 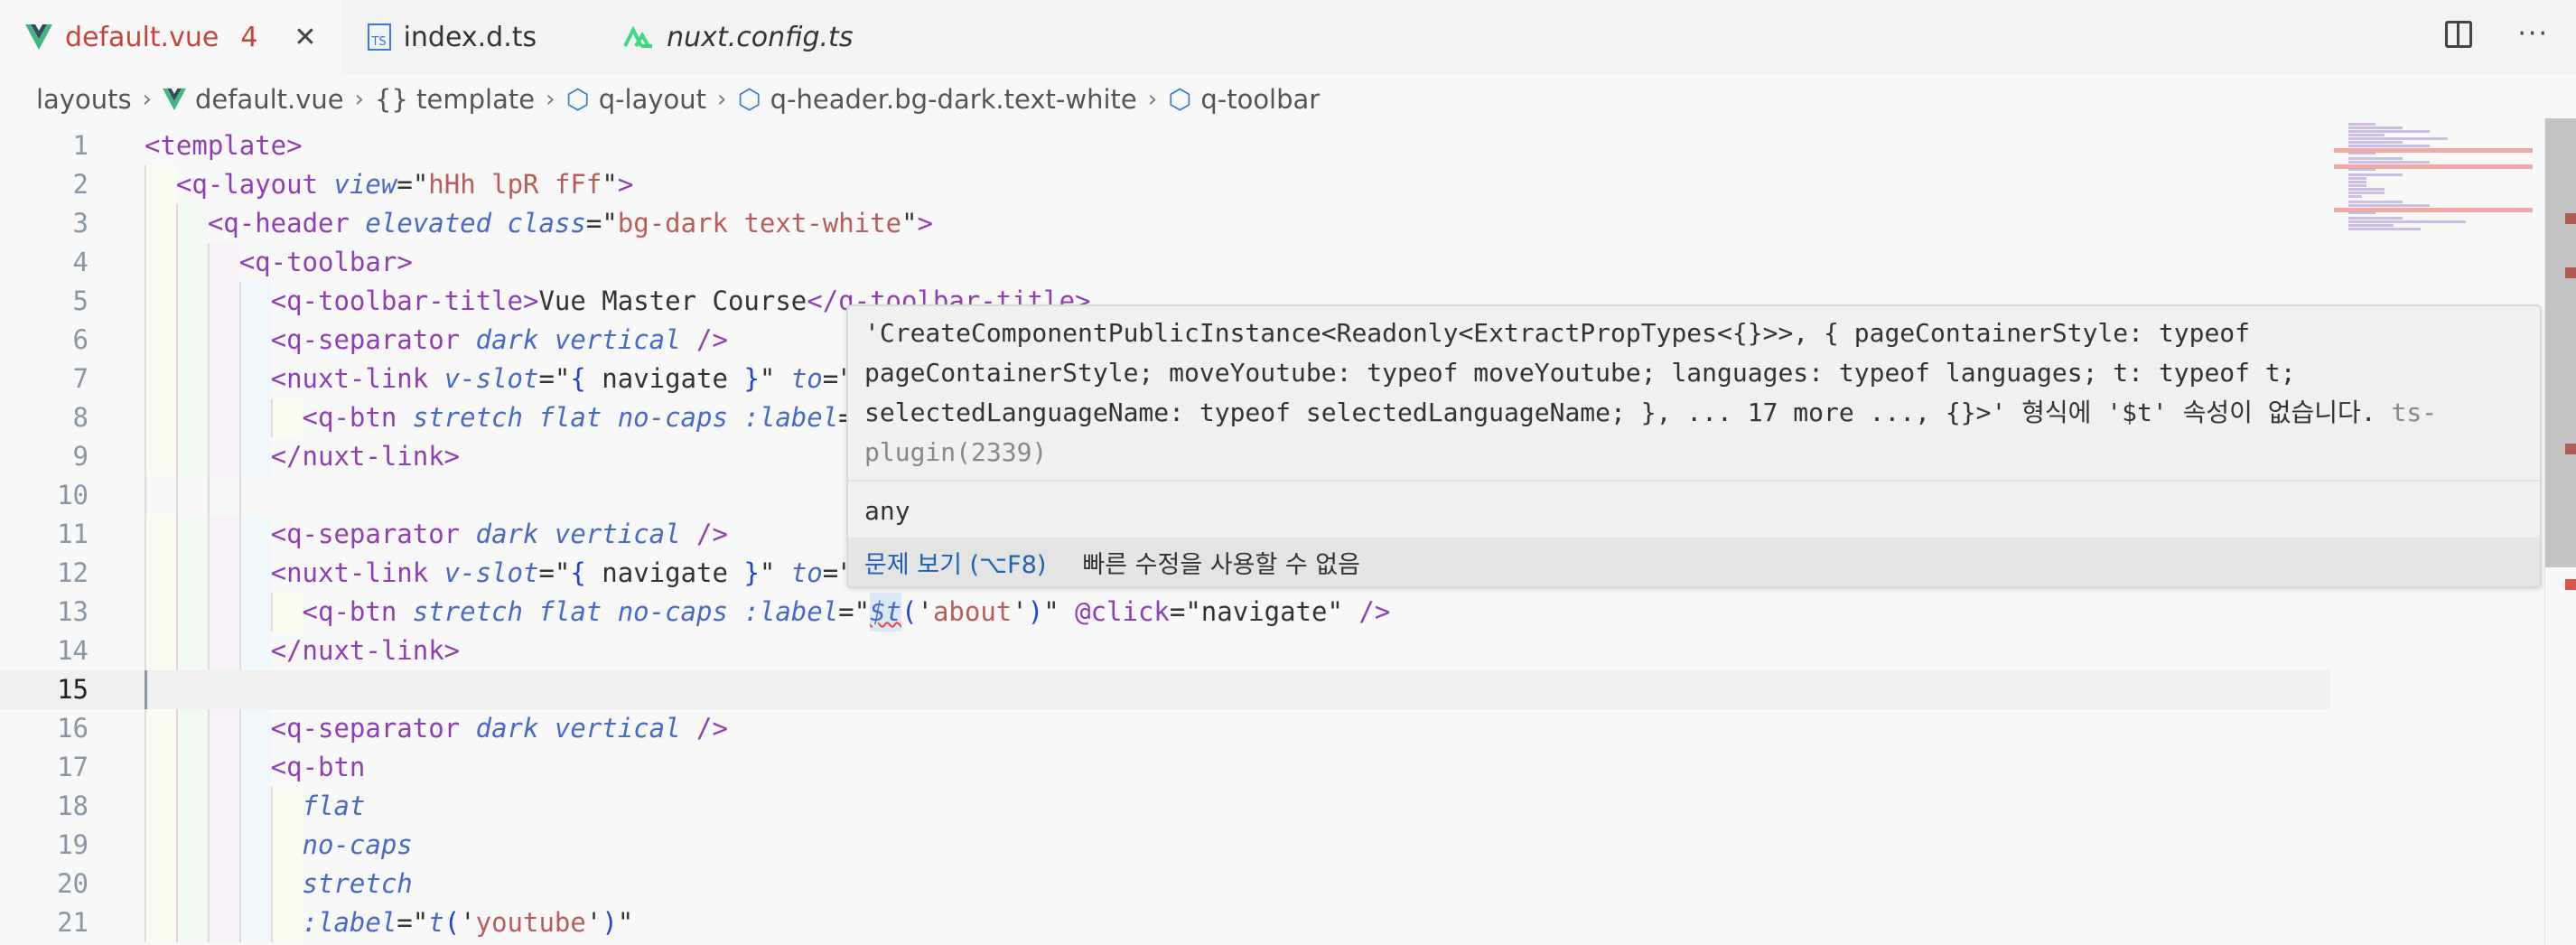 I want to click on code-token: dark vertical, so click(x=586, y=534).